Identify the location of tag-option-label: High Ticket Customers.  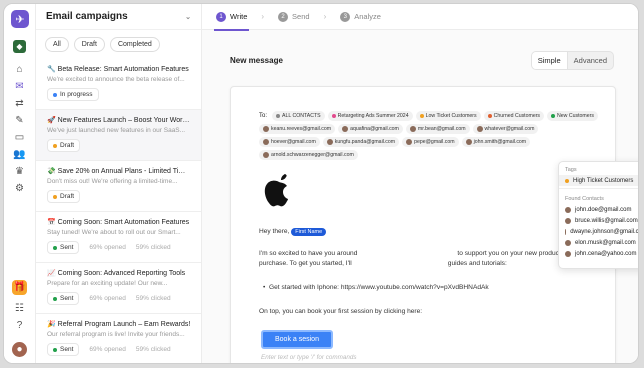
(603, 180).